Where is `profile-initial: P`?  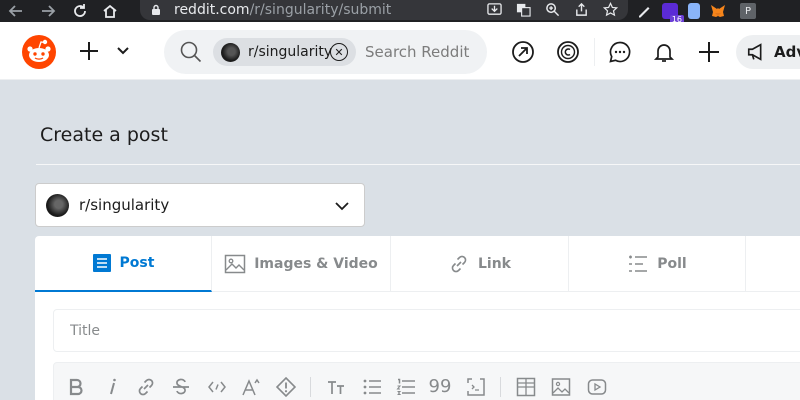
profile-initial: P is located at coordinates (748, 11).